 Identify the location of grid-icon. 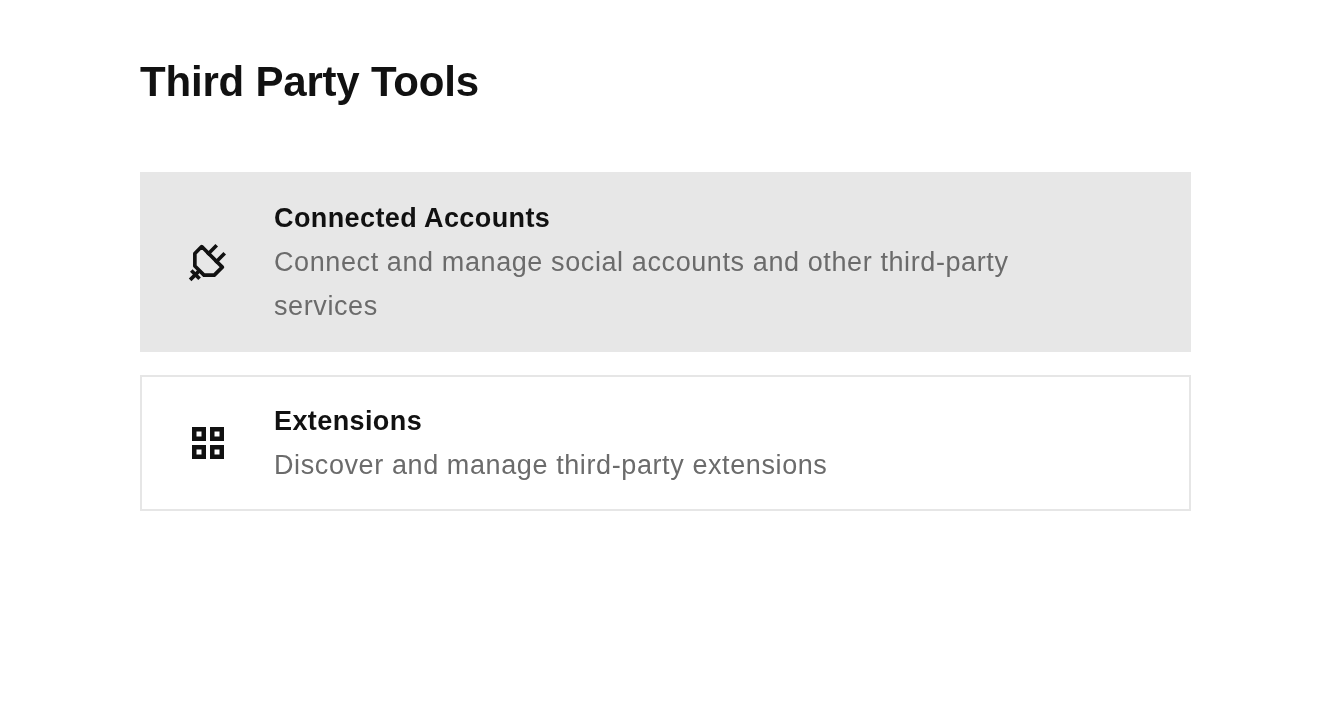
(208, 443).